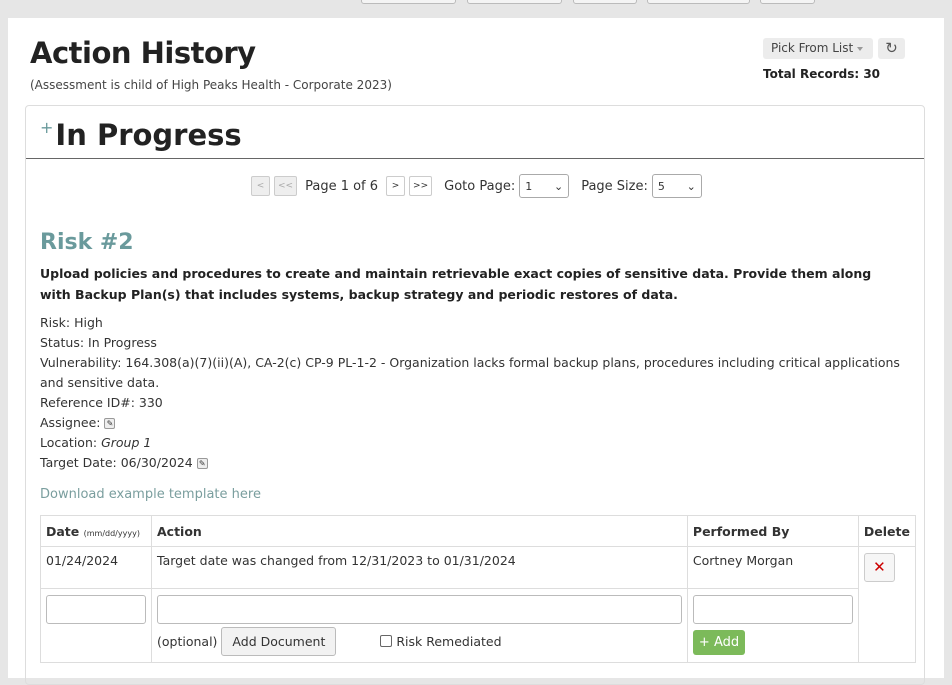 This screenshot has height=685, width=952. I want to click on risk-target-date: Target Date: 06/30/2024, so click(116, 462).